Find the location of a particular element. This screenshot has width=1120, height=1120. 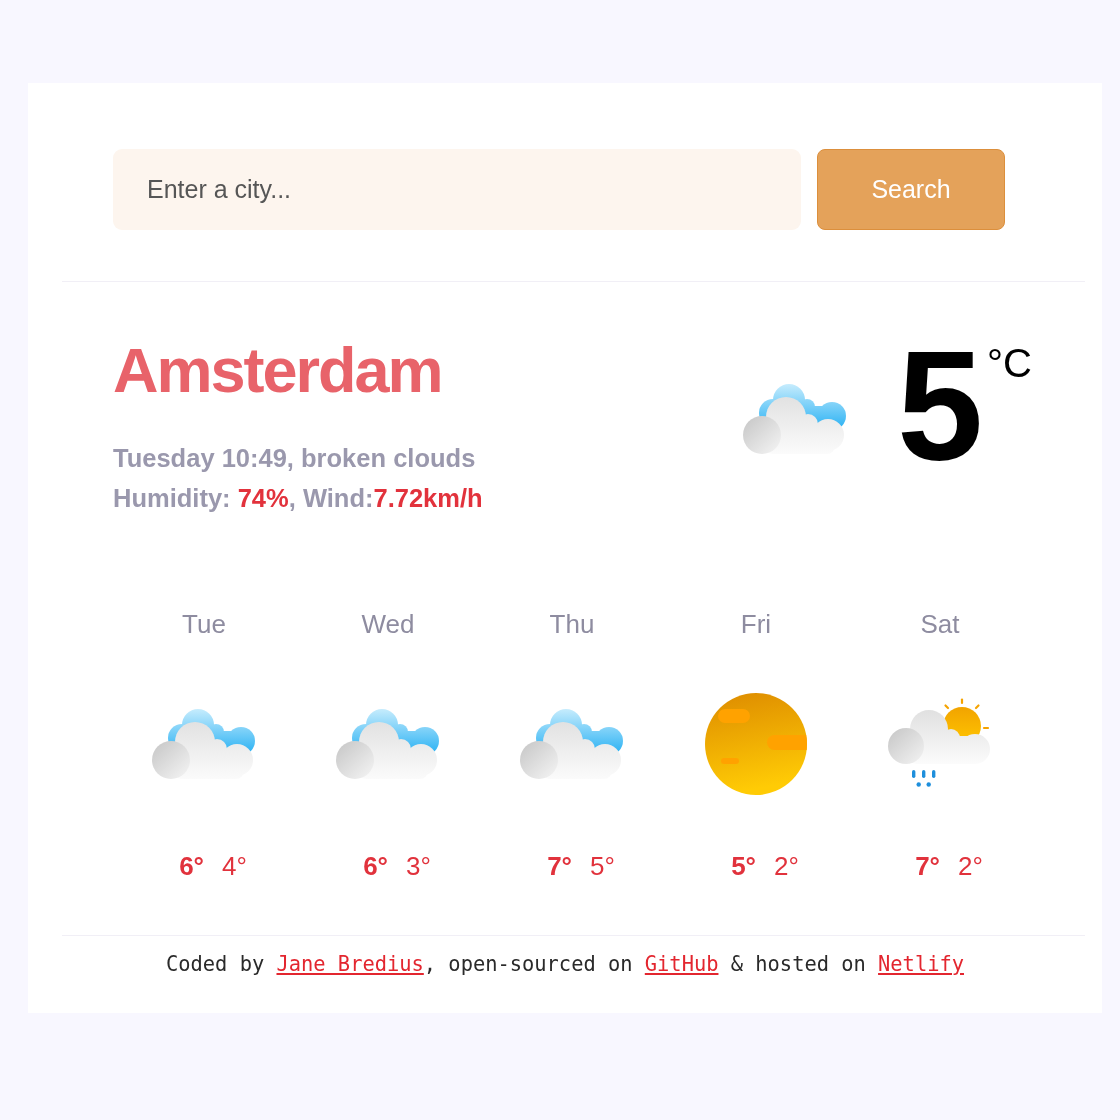

footer-link: Jane Bredius is located at coordinates (350, 964).